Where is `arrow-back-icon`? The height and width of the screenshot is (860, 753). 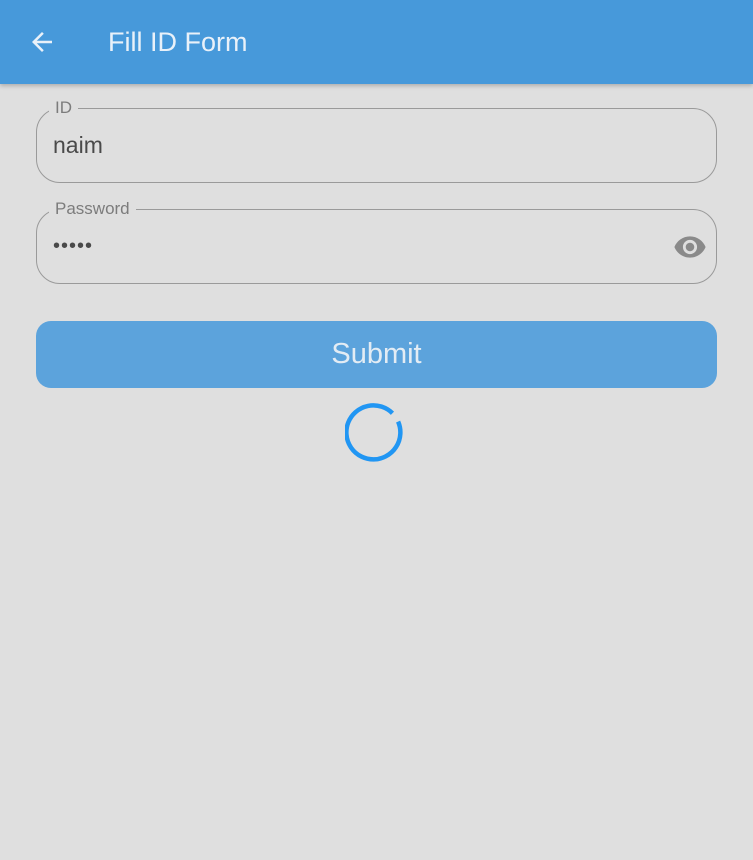 arrow-back-icon is located at coordinates (42, 42).